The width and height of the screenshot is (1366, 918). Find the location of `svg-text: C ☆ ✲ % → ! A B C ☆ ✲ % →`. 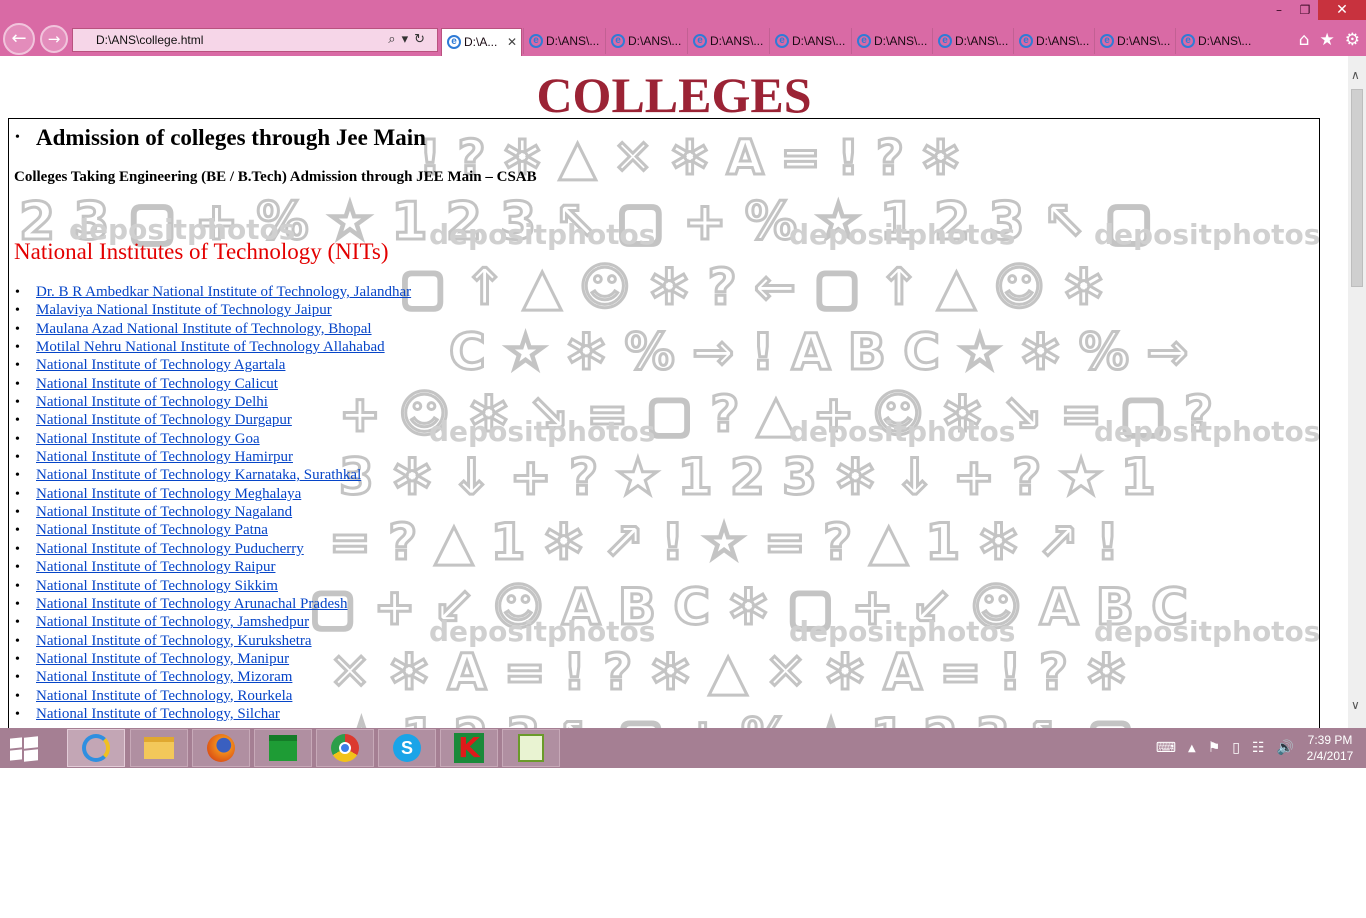

svg-text: C ☆ ✲ % → ! A B C ☆ ✲ % → is located at coordinates (818, 352).